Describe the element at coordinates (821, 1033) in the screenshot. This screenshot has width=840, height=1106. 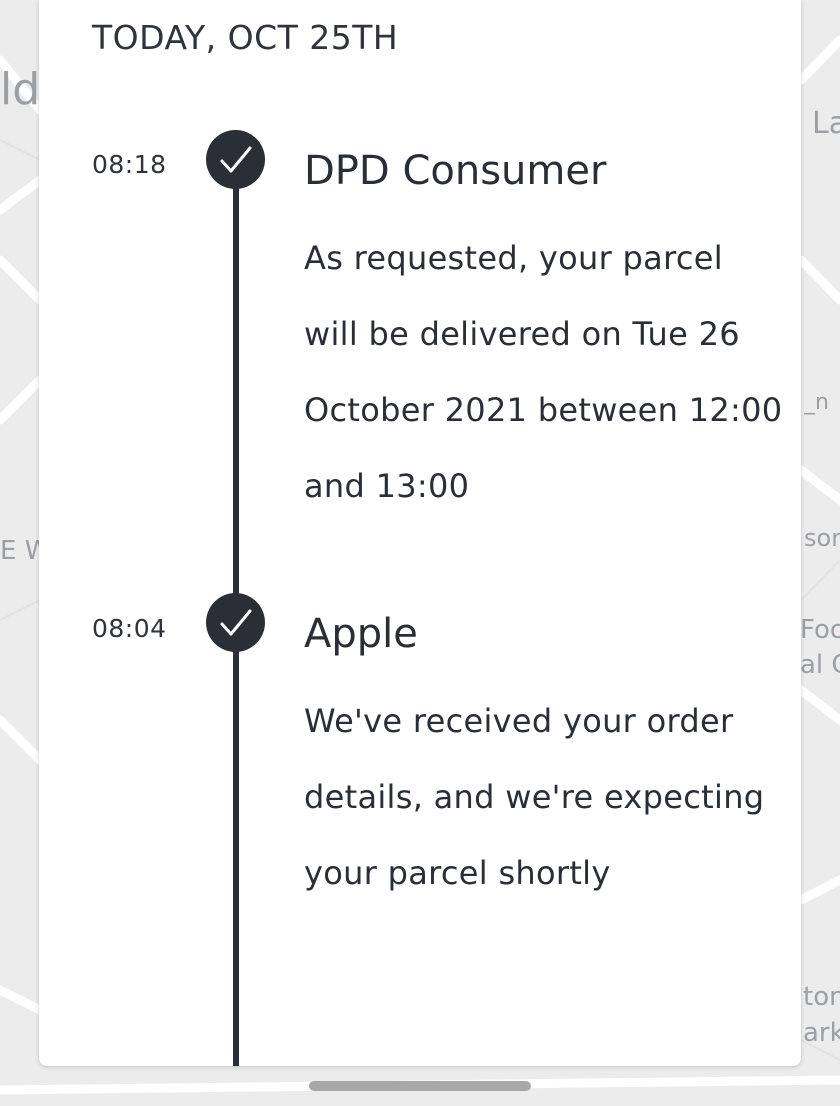
I see `map-label: ark` at that location.